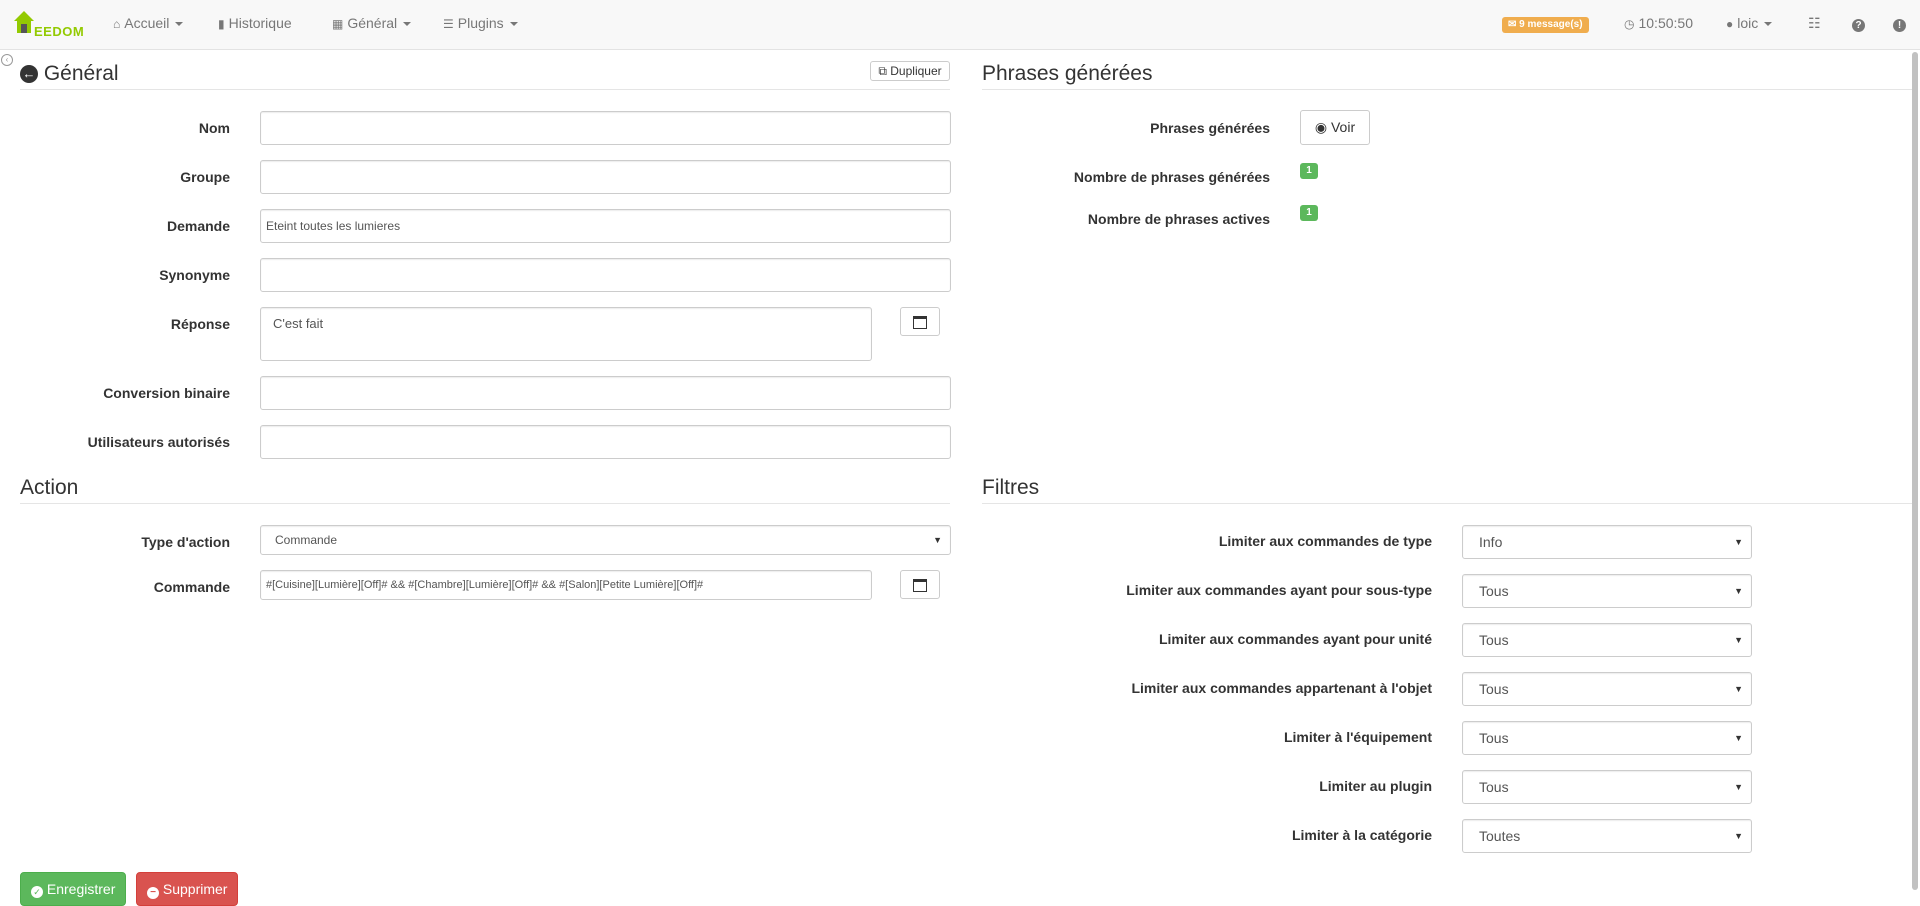  I want to click on phrases-generated-label: Phrases générées, so click(1210, 128).